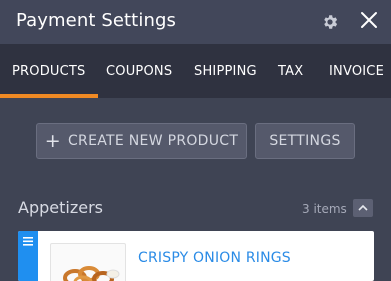 The width and height of the screenshot is (391, 281). What do you see at coordinates (88, 262) in the screenshot?
I see `product-image` at bounding box center [88, 262].